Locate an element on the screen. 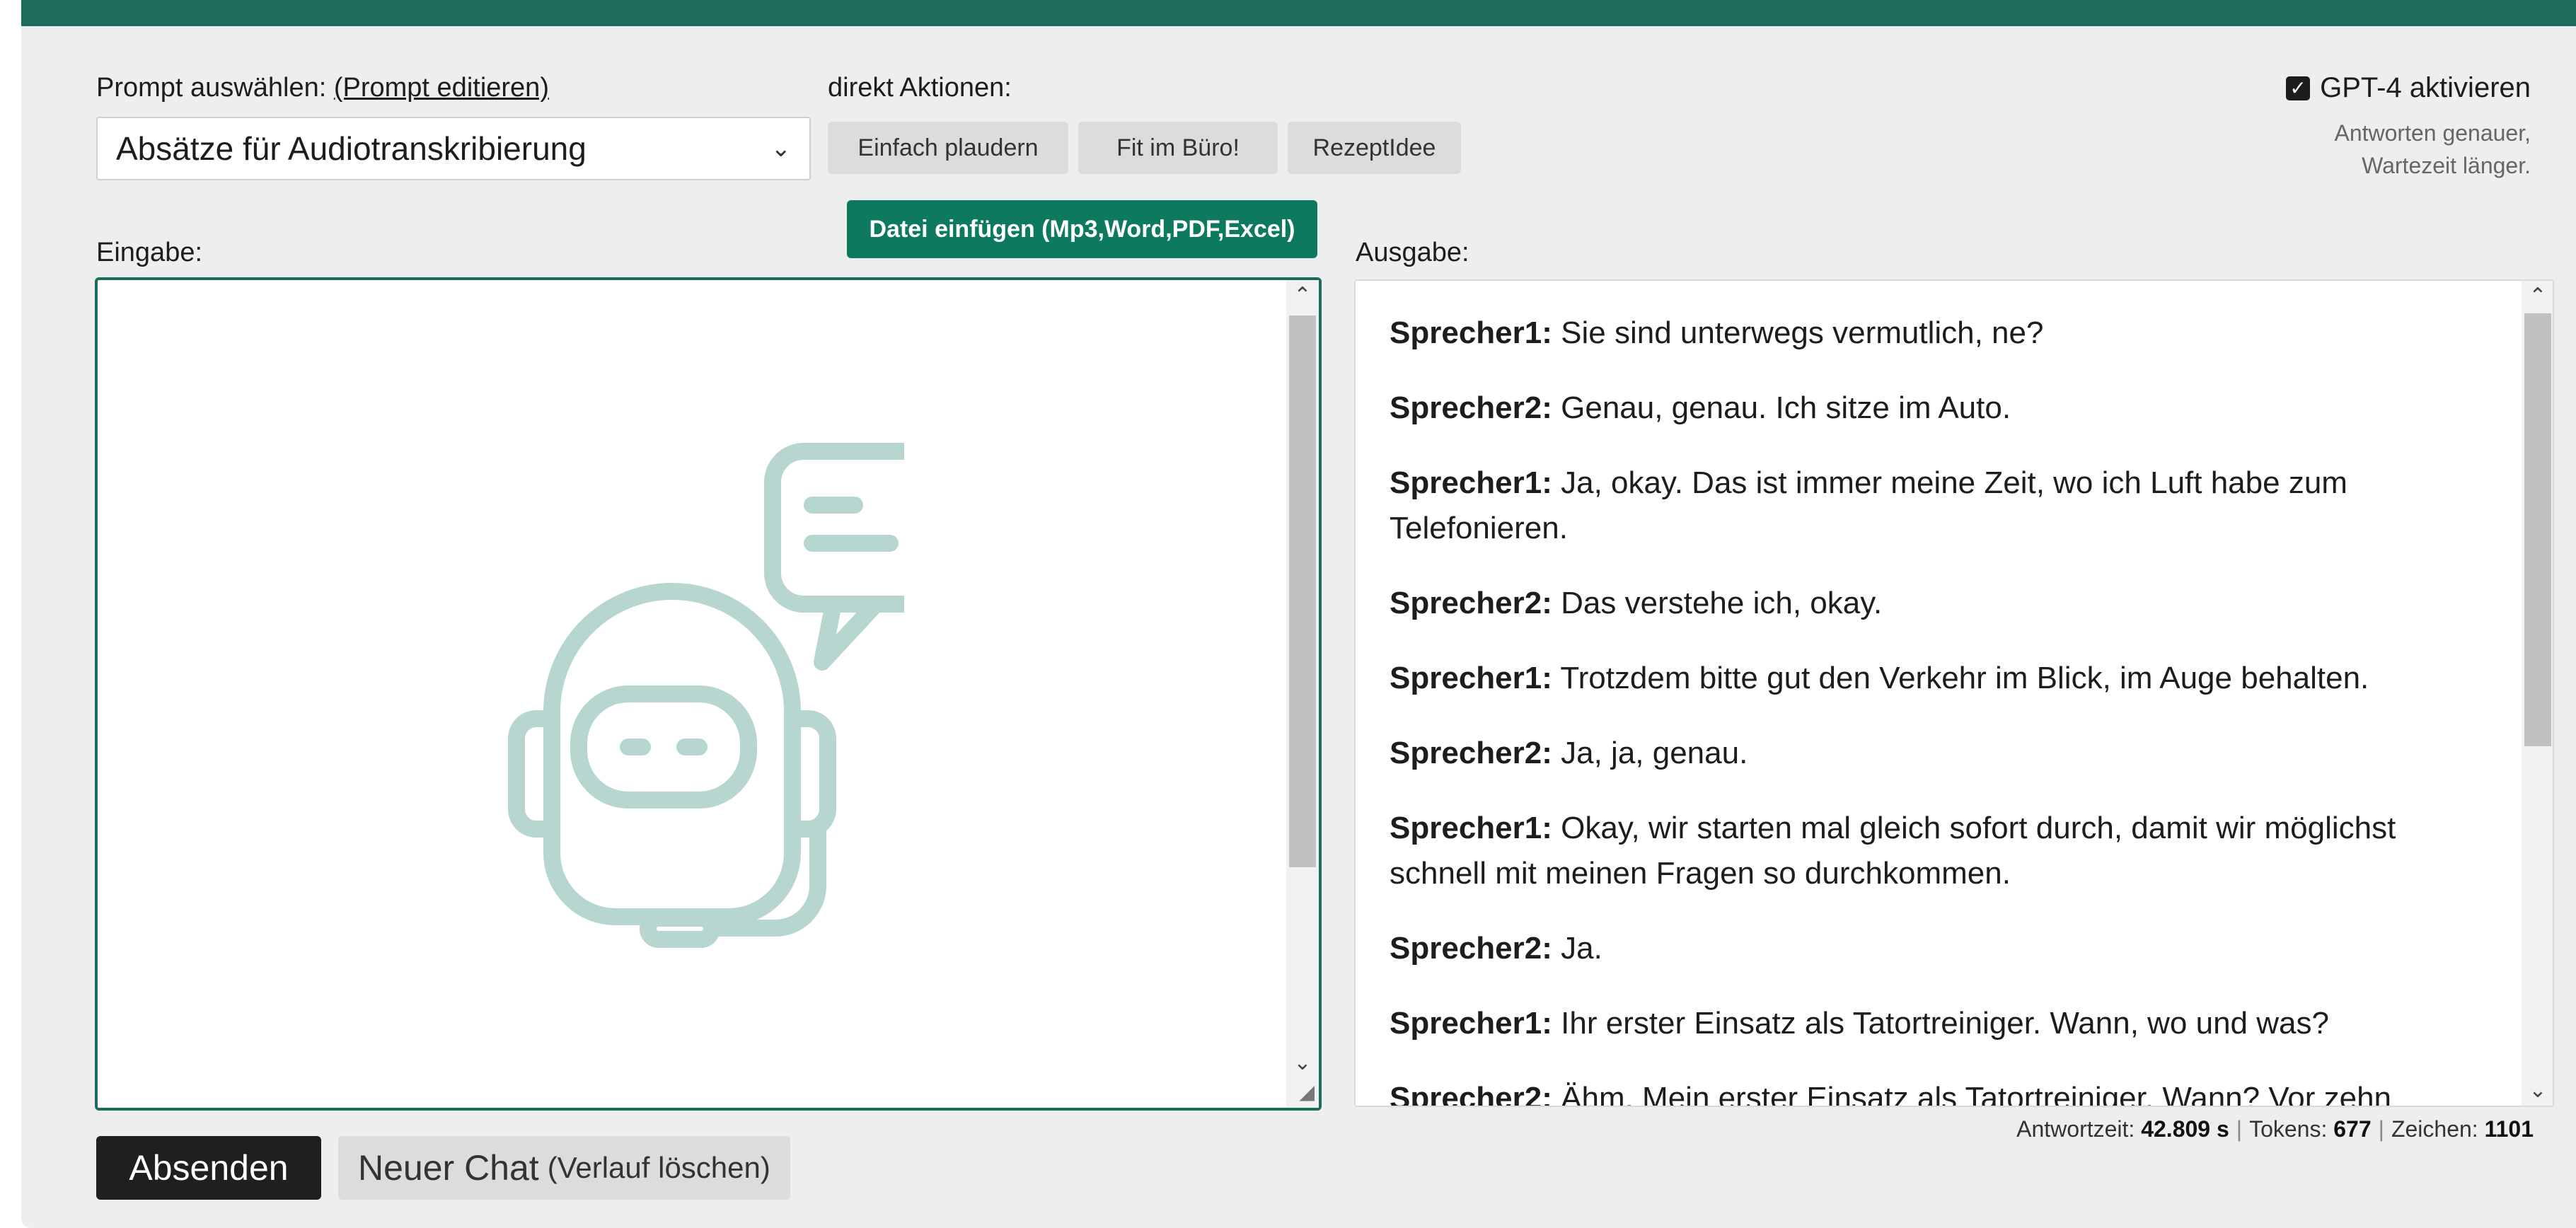 The width and height of the screenshot is (2576, 1228). action-button-plaudern: Einfach plaudern is located at coordinates (948, 148).